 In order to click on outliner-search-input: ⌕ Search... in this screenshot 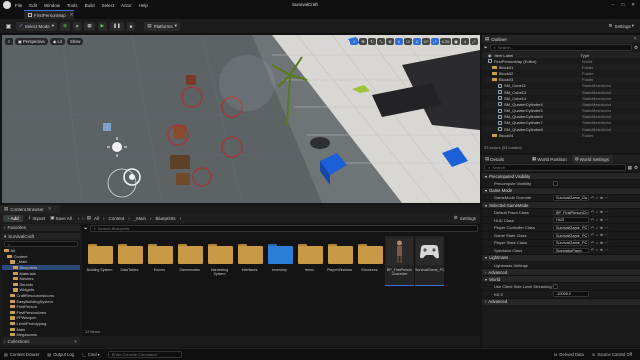, I will do `click(560, 47)`.